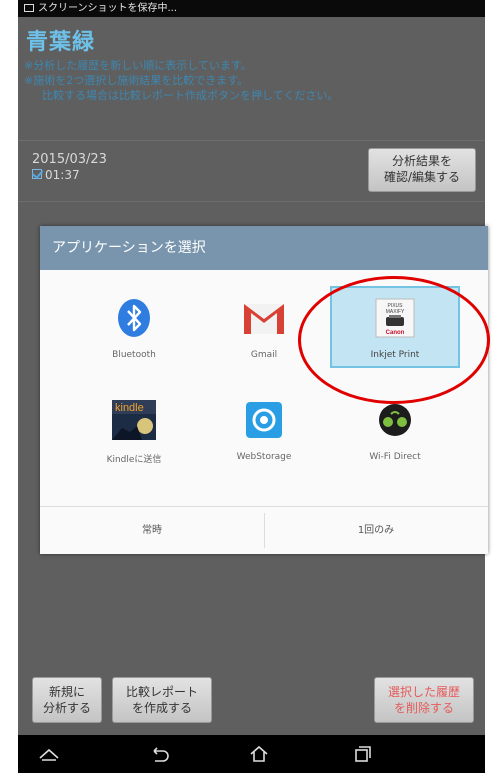 The width and height of the screenshot is (495, 773). What do you see at coordinates (423, 708) in the screenshot?
I see `button-label-line: を削除する` at bounding box center [423, 708].